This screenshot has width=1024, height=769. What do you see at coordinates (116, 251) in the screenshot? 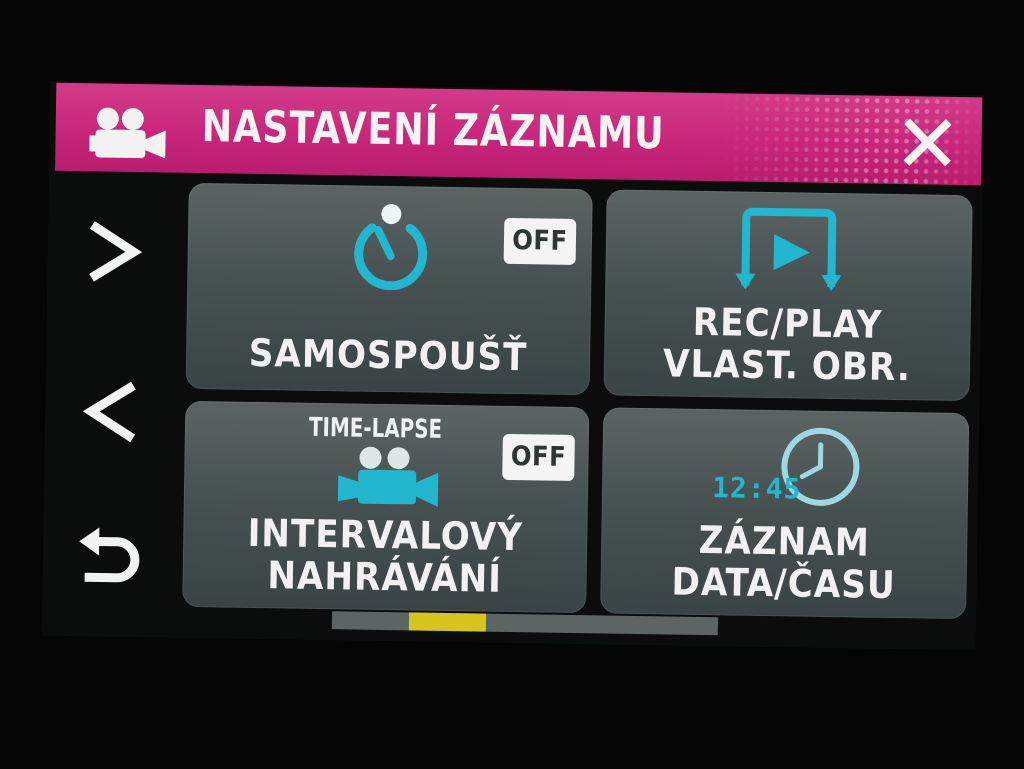
I see `chevron-right-icon` at bounding box center [116, 251].